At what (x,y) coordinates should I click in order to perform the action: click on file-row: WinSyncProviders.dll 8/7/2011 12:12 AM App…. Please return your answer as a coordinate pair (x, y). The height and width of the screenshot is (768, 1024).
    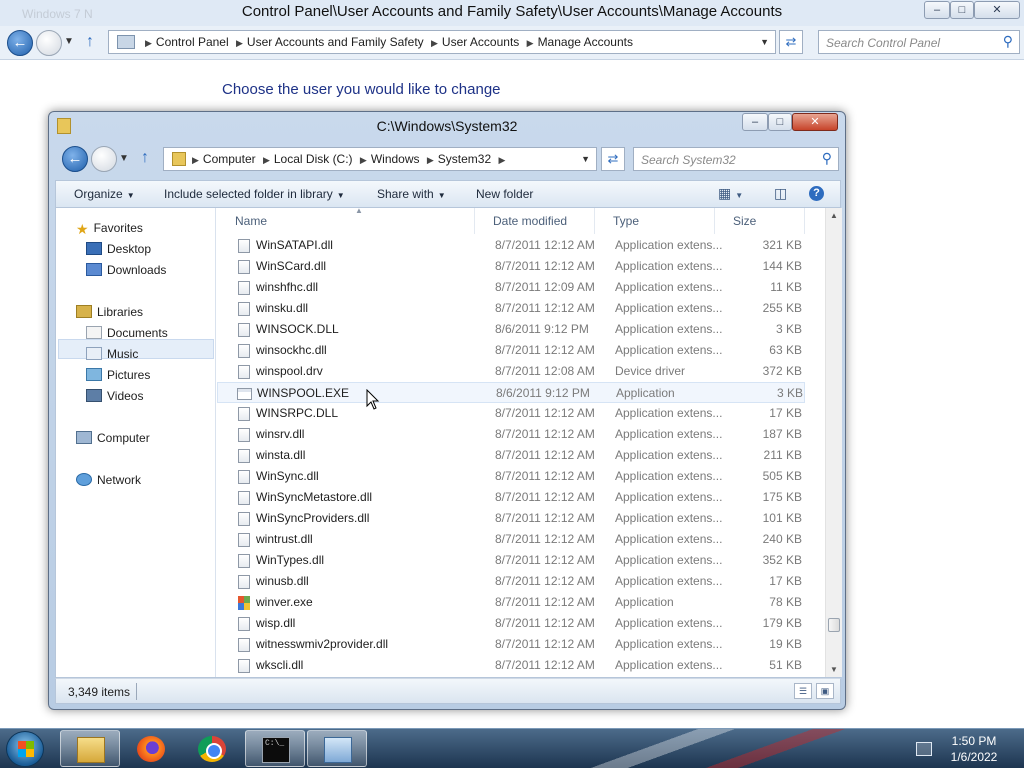
    Looking at the image, I should click on (511, 518).